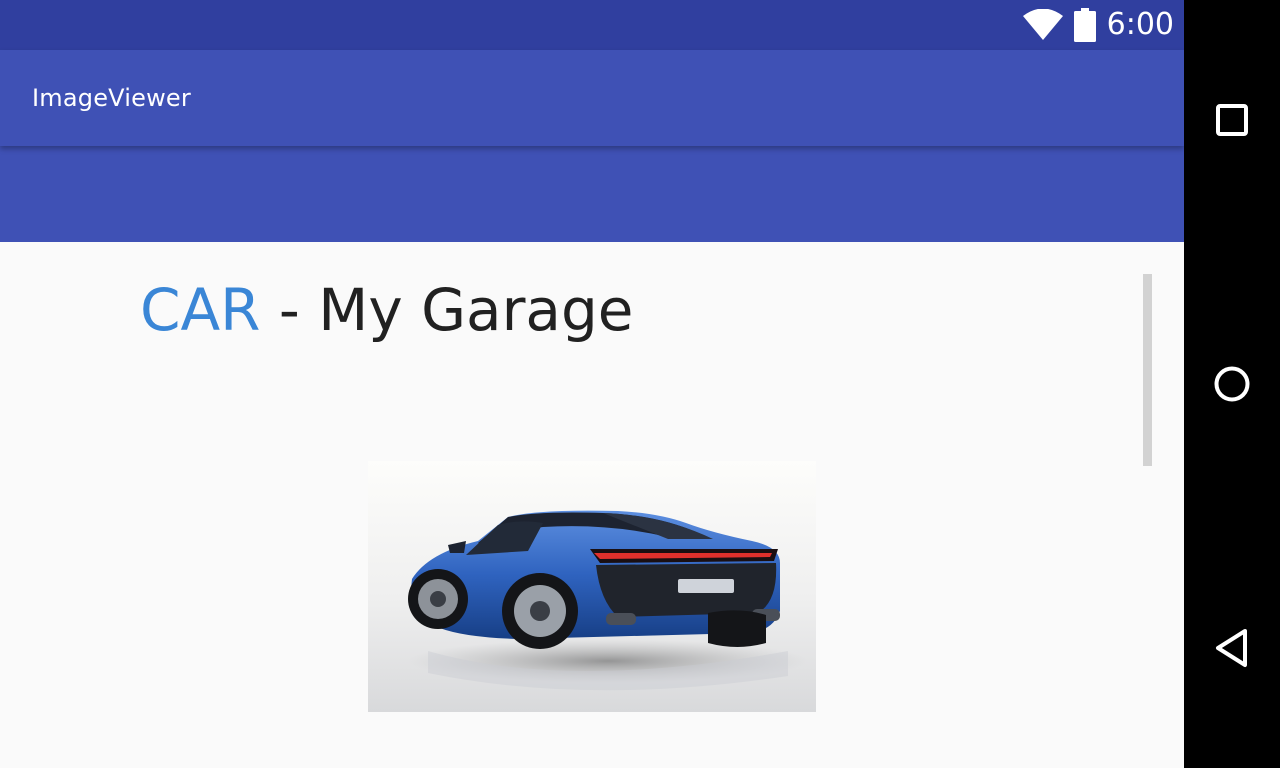 This screenshot has height=768, width=1280. I want to click on home-button, so click(1232, 384).